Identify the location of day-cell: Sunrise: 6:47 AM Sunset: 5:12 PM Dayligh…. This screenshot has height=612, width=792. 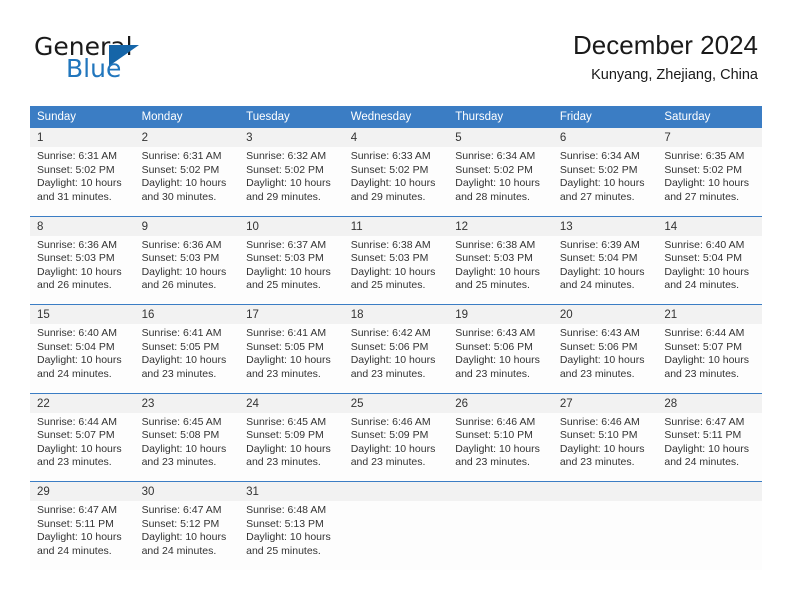
(187, 535).